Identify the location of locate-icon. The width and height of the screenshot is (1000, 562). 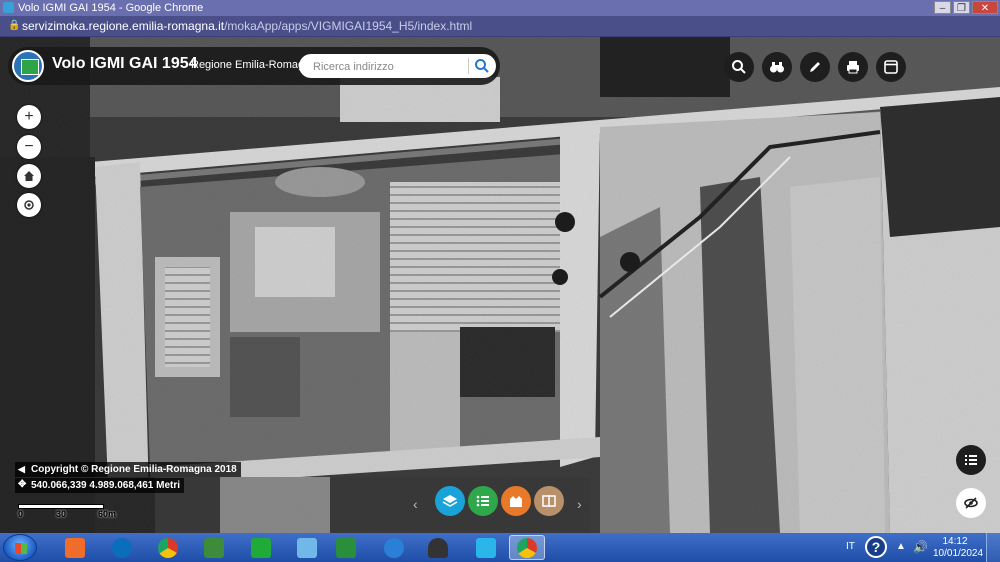
(29, 205).